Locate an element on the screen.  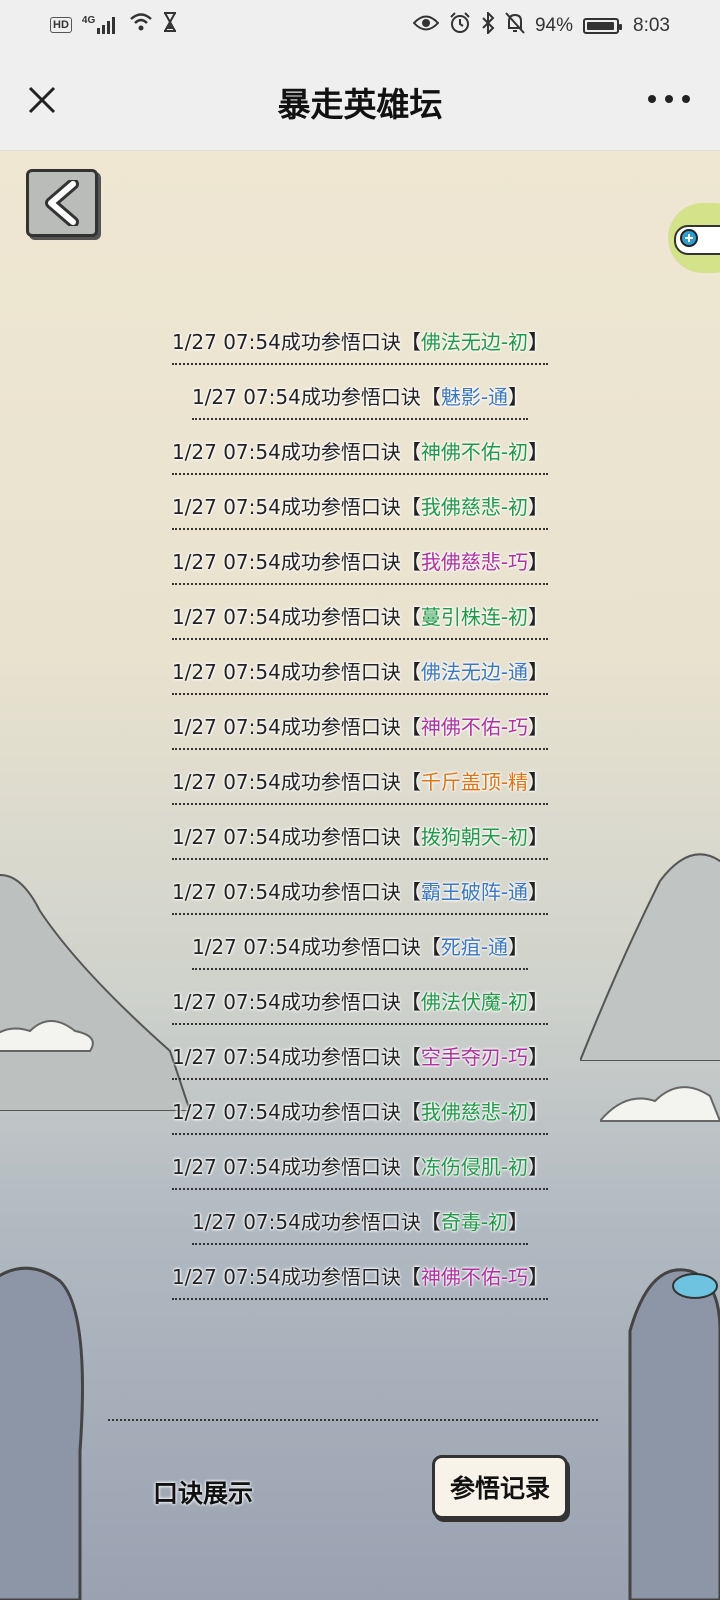
record-skill-name: 蔓引株连-初 is located at coordinates (474, 617).